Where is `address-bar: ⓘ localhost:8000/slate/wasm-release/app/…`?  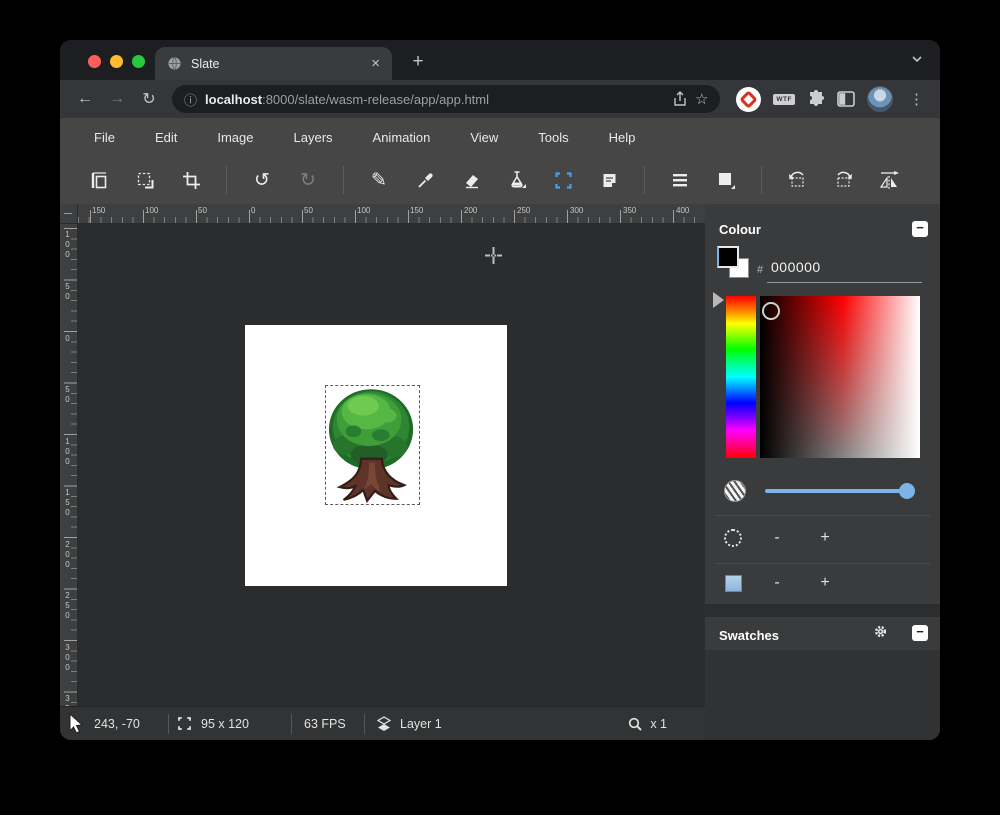
address-bar: ⓘ localhost:8000/slate/wasm-release/app/… is located at coordinates (446, 99).